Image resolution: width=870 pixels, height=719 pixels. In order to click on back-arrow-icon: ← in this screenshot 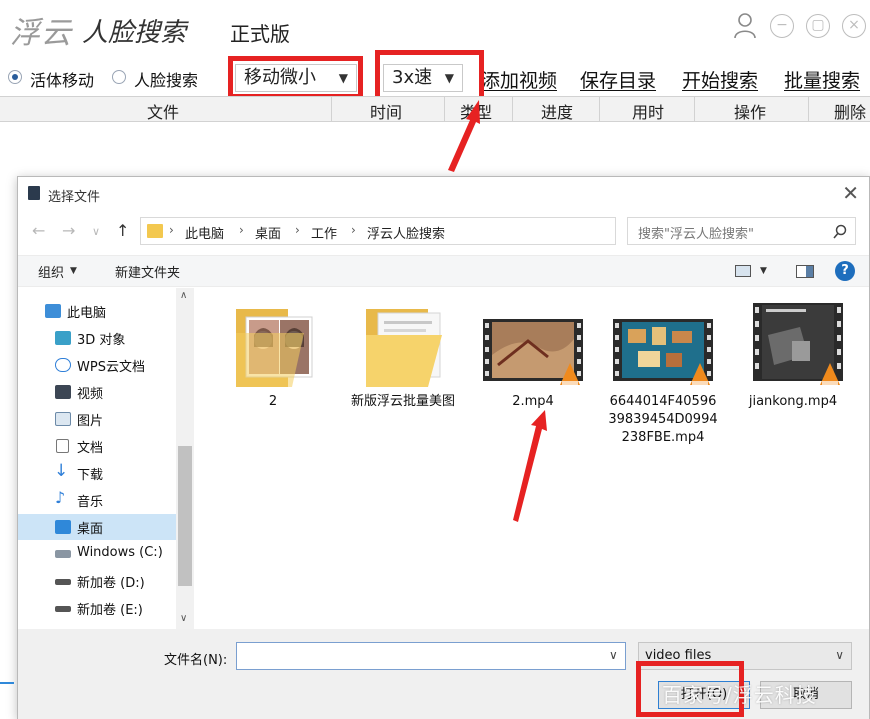, I will do `click(38, 230)`.